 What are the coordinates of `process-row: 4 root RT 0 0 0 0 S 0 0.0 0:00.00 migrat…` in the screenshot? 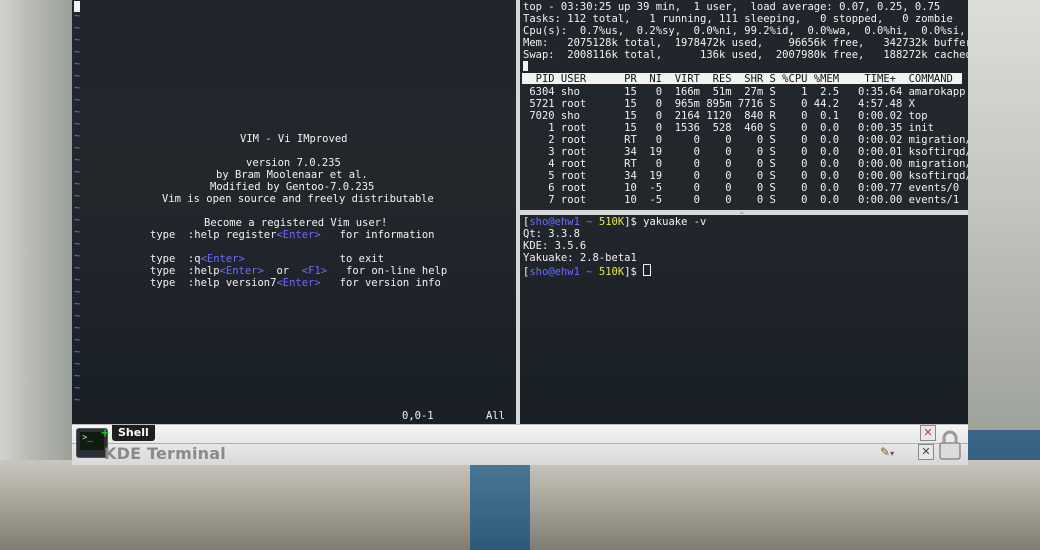 It's located at (745, 164).